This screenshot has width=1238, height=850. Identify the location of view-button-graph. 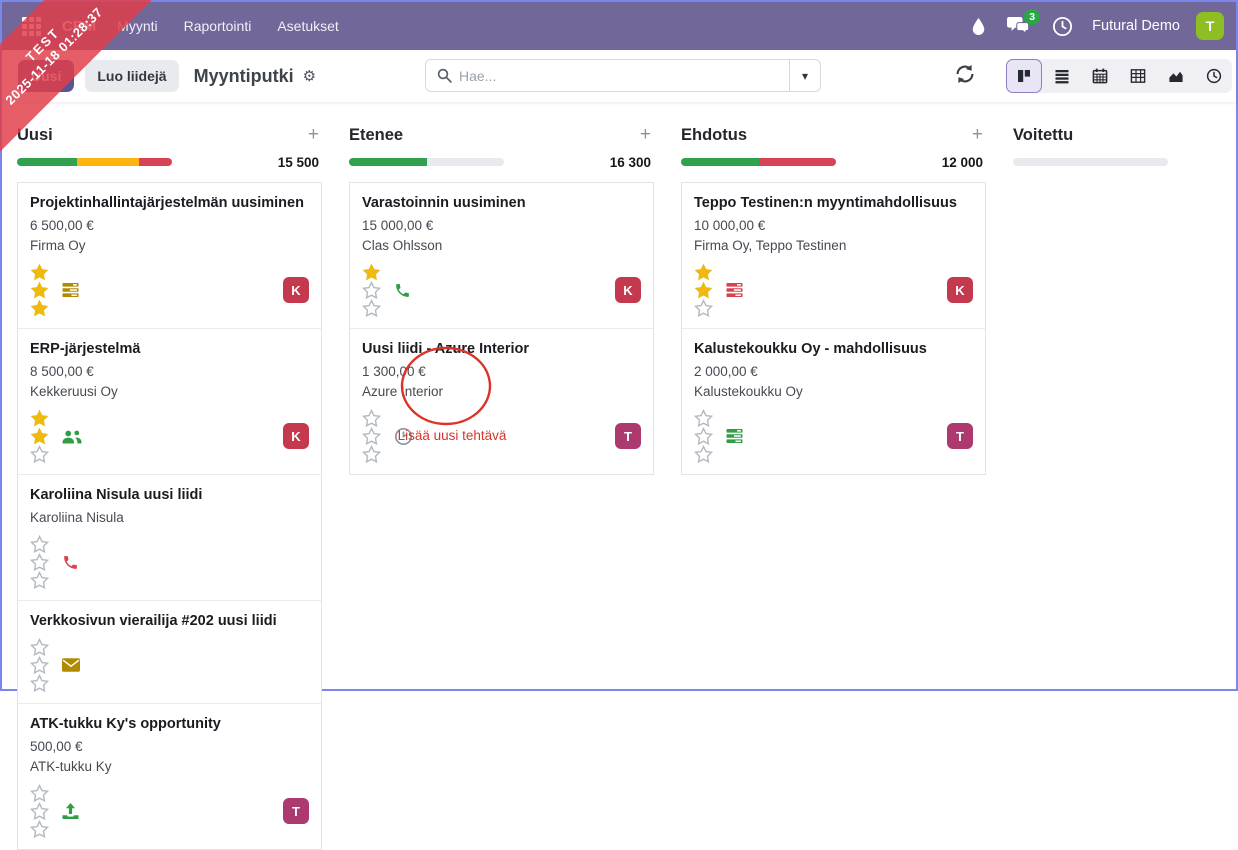
(1176, 76).